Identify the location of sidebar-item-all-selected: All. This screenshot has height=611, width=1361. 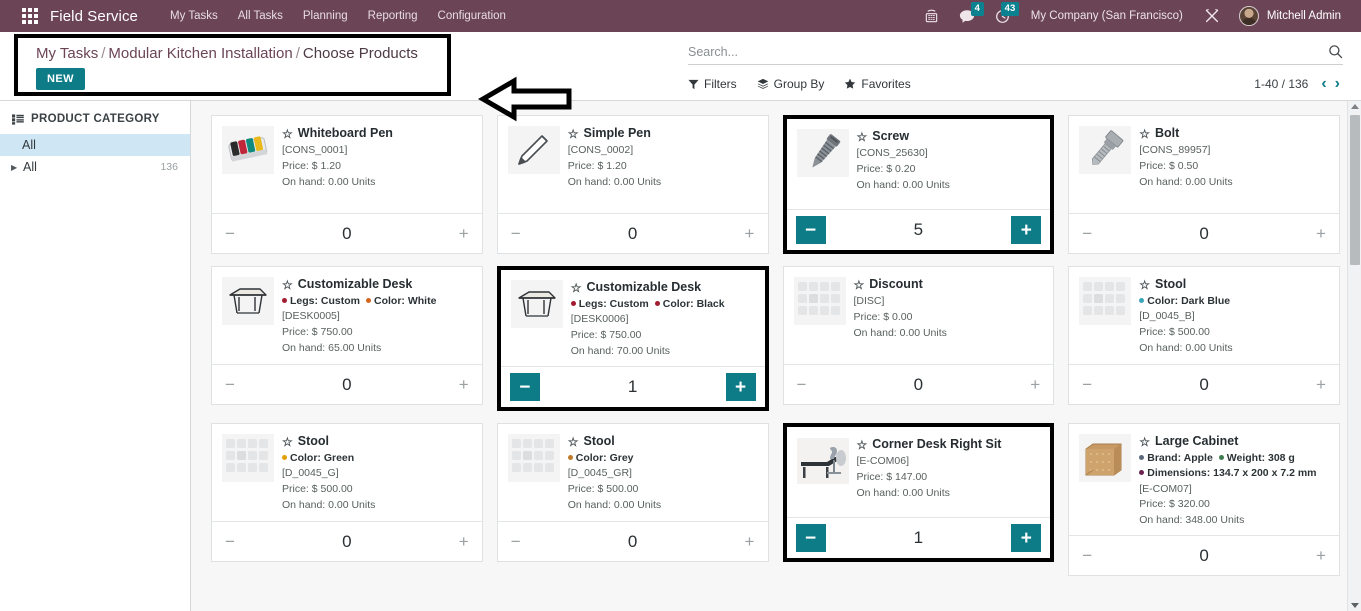
(95, 145).